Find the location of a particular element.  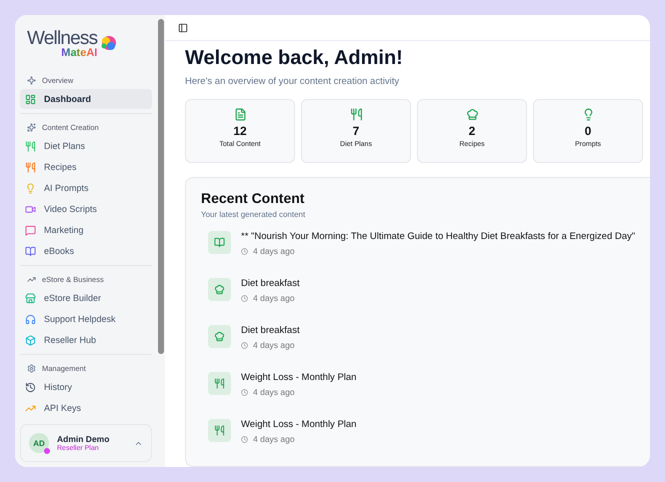

logo-wordmark: Wellness is located at coordinates (62, 38).